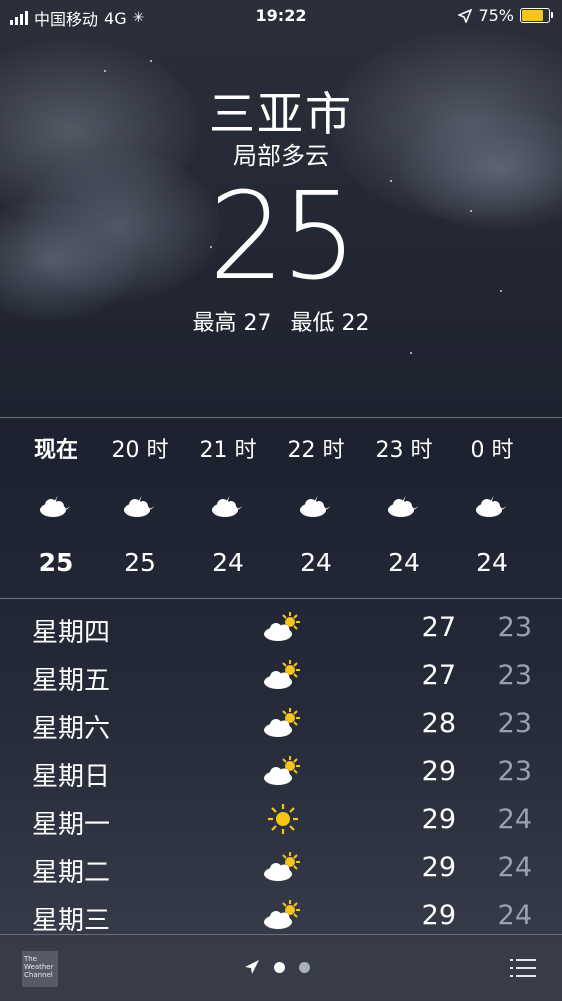 The width and height of the screenshot is (562, 1001). I want to click on daily-row: 星期六 28 23, so click(281, 724).